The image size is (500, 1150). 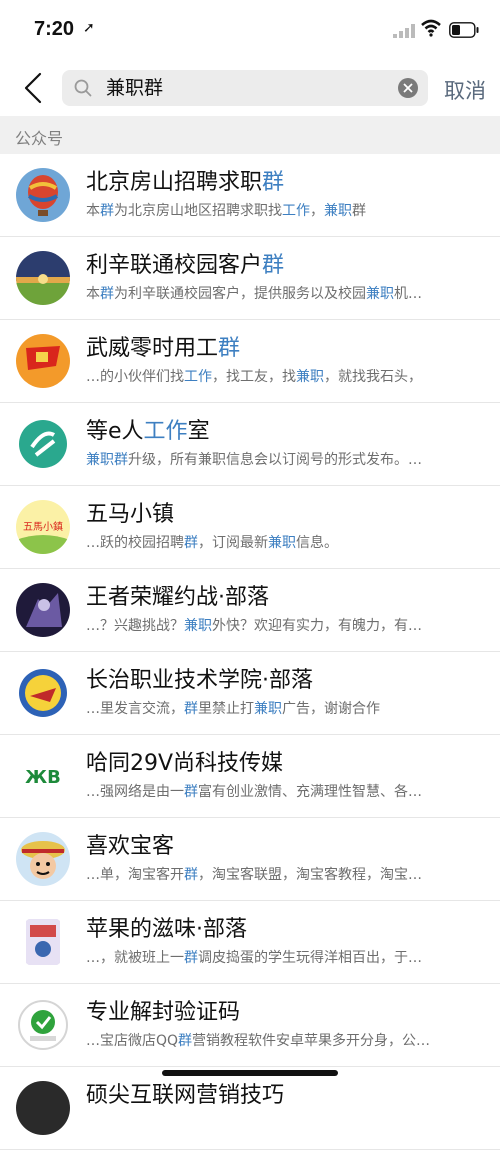 I want to click on description-text: ，订阅最新, so click(x=233, y=543).